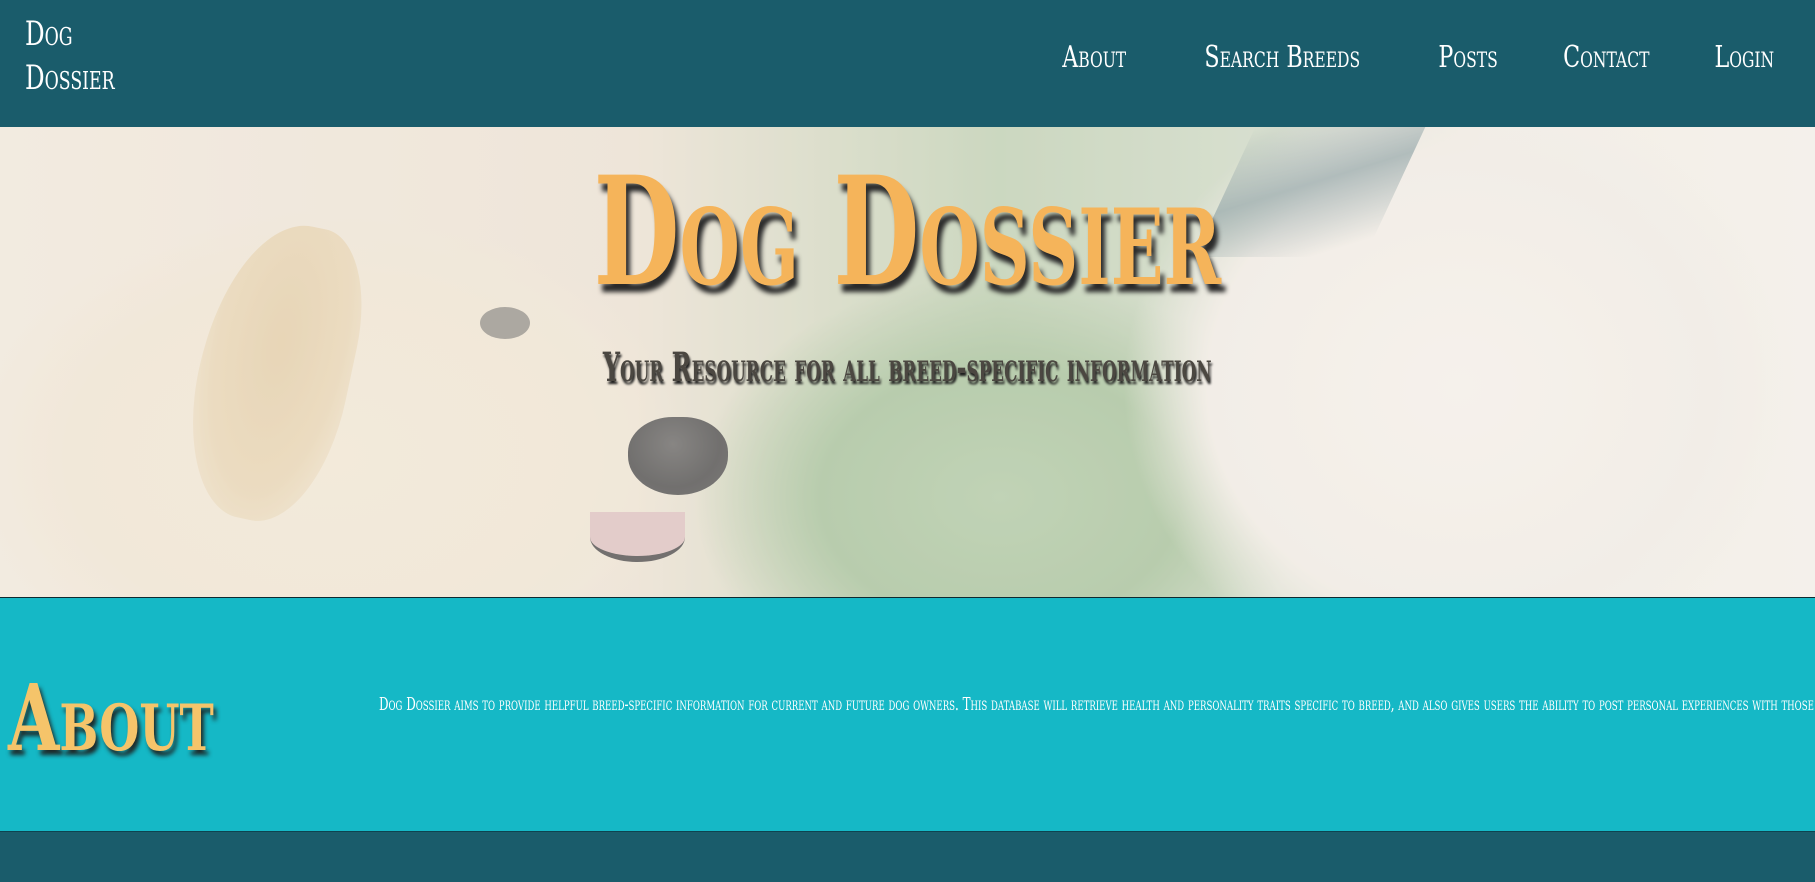 This screenshot has height=882, width=1815. I want to click on nav-link-login: Login, so click(1744, 58).